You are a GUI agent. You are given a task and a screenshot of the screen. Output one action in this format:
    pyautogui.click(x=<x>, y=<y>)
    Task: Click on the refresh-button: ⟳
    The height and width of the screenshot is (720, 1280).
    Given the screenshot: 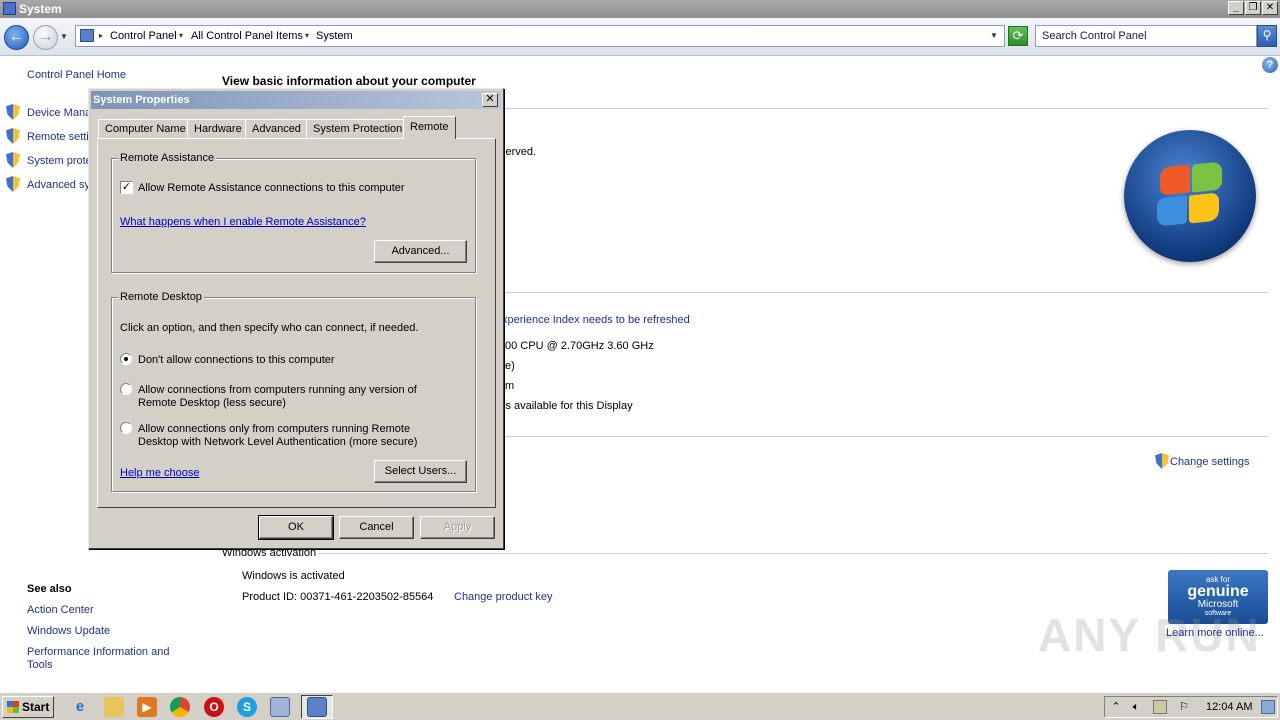 What is the action you would take?
    pyautogui.click(x=1018, y=36)
    